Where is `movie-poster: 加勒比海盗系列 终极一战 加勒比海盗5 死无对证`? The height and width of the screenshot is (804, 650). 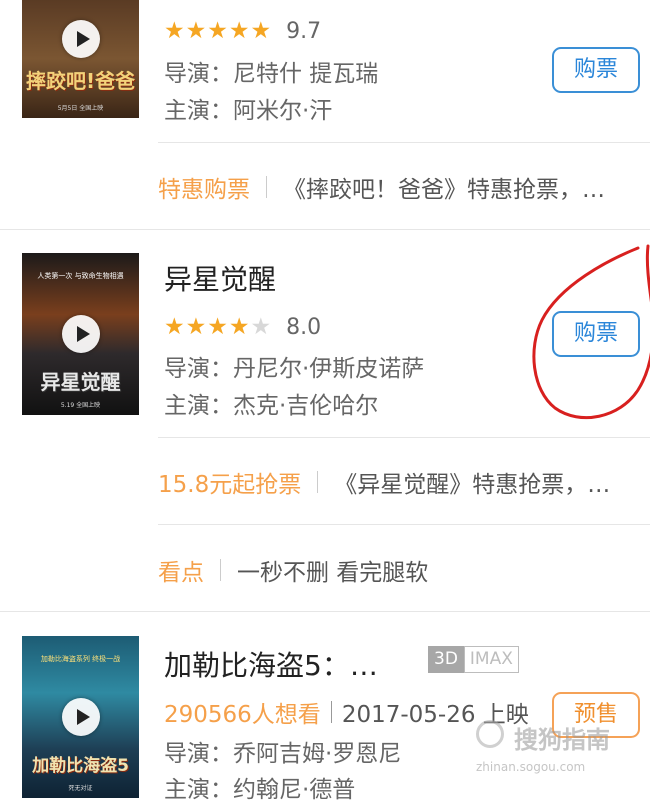
movie-poster: 加勒比海盗系列 终极一战 加勒比海盗5 死无对证 is located at coordinates (80, 717).